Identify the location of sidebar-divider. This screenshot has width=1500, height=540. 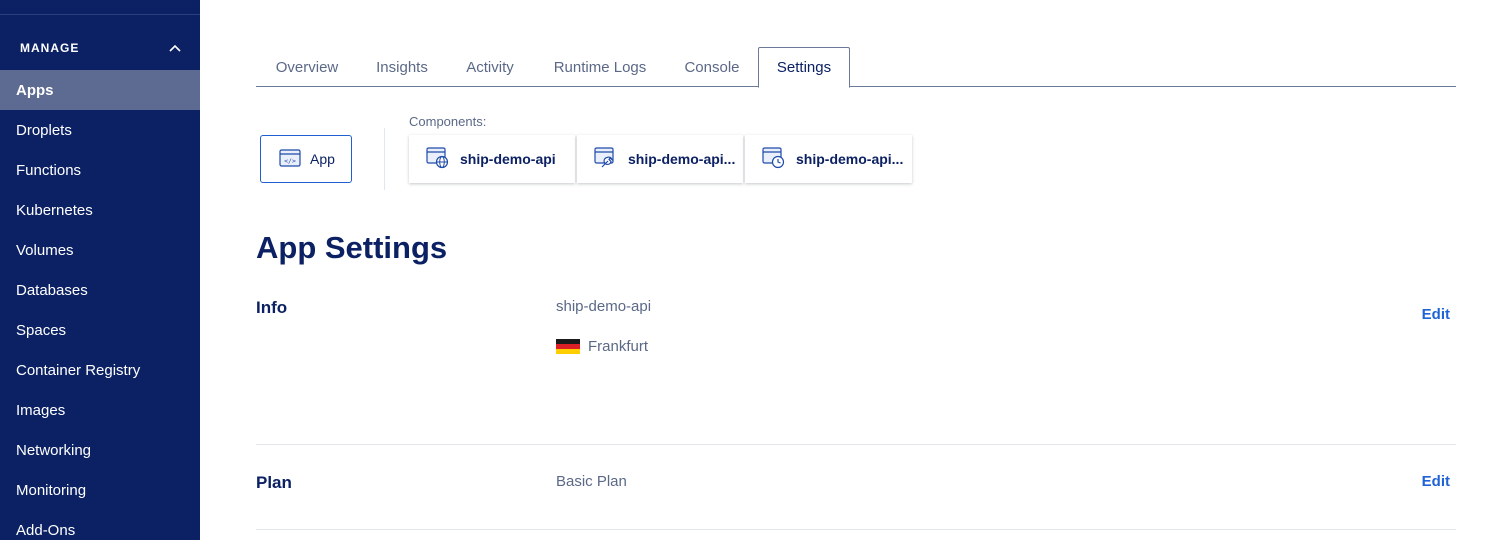
(100, 14).